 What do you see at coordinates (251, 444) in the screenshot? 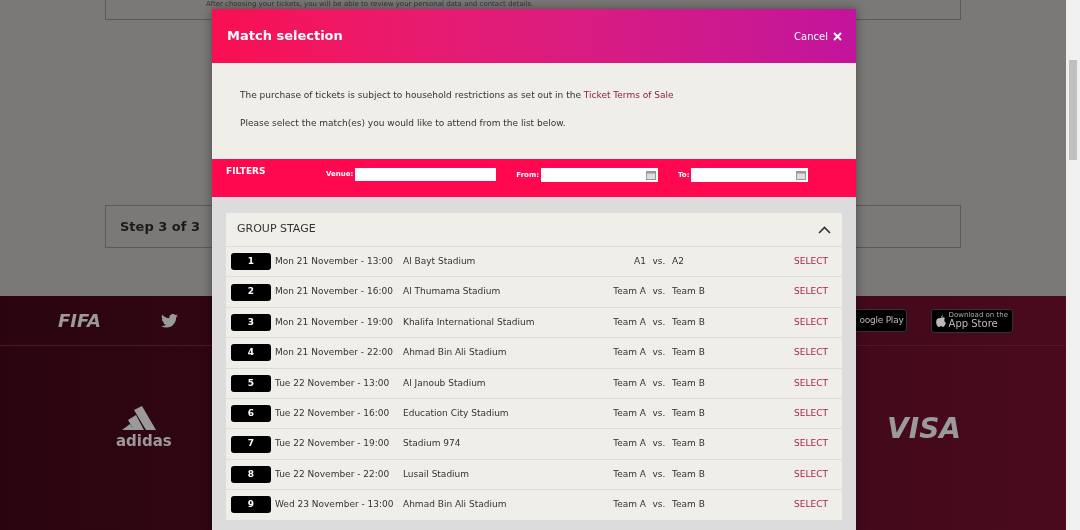
I see `match-number: 7` at bounding box center [251, 444].